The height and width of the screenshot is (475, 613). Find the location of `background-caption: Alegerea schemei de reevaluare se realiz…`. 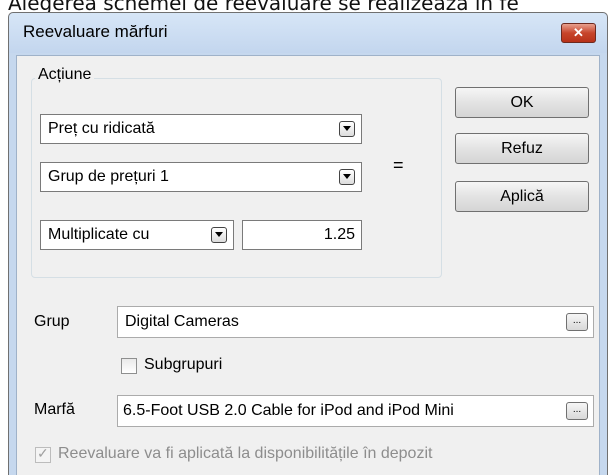

background-caption: Alegerea schemei de reevaluare se realiz… is located at coordinates (306, 6).